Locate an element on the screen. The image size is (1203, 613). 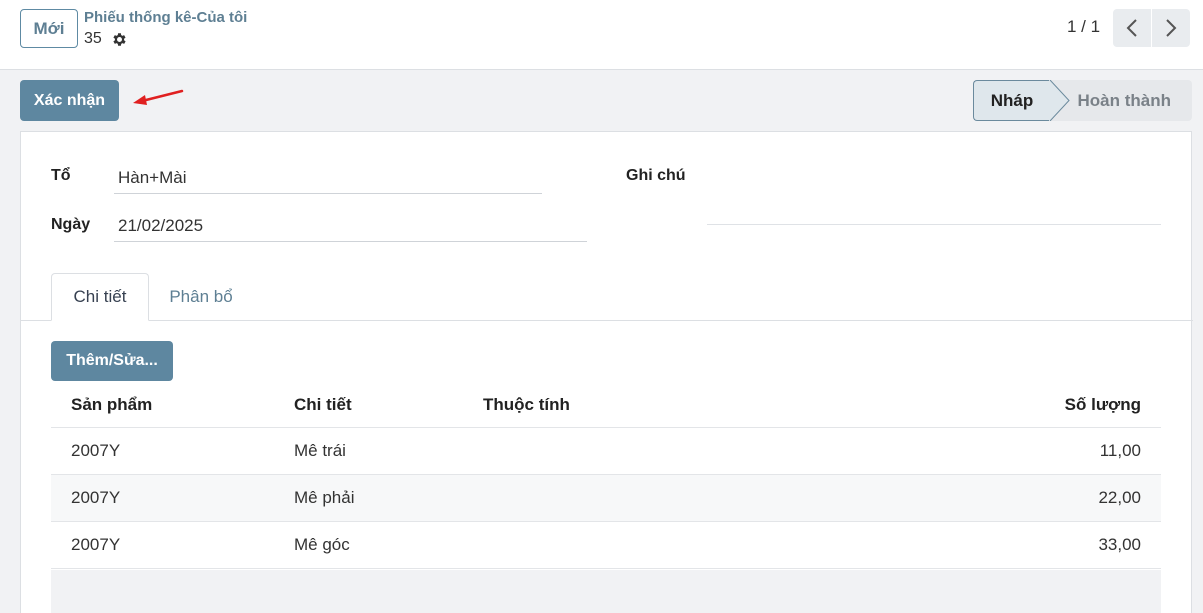
status-draft: Nháp is located at coordinates (1011, 100).